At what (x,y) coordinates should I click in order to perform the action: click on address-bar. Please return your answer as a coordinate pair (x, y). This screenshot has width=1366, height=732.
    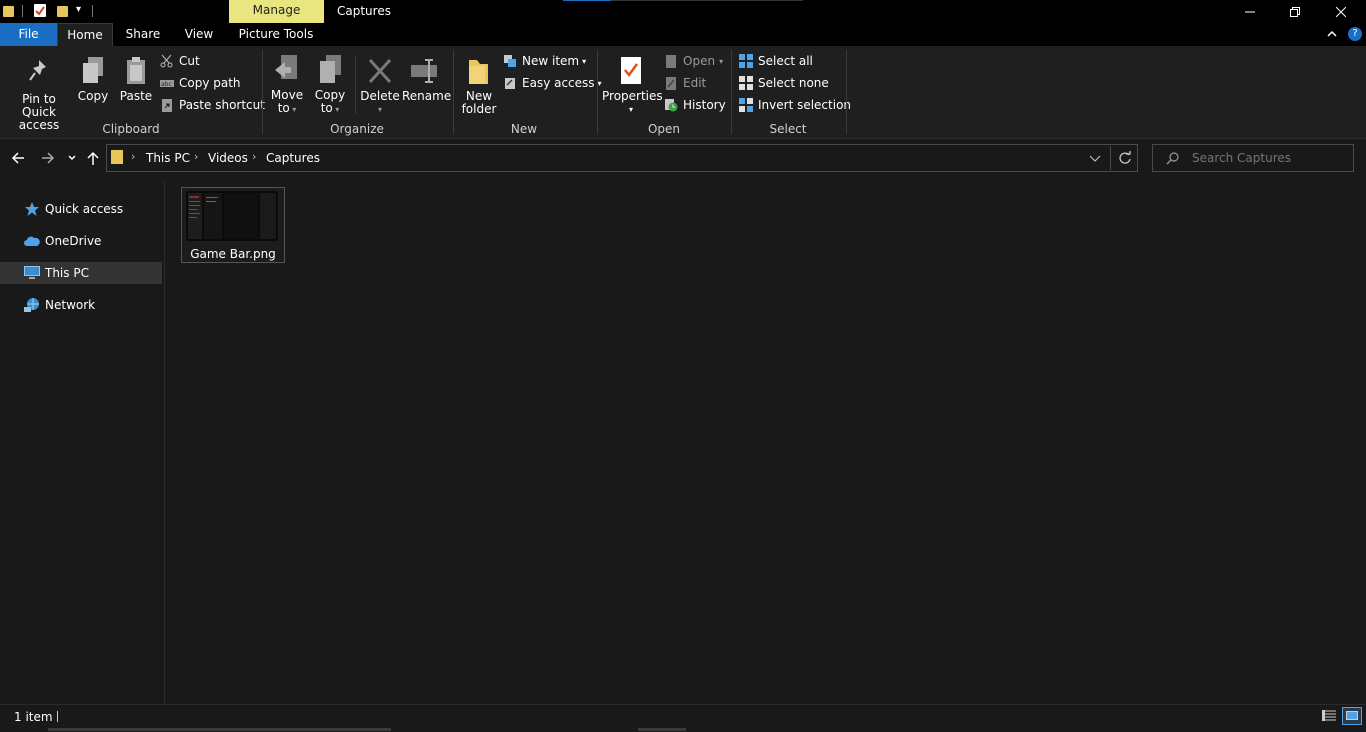
    Looking at the image, I should click on (622, 158).